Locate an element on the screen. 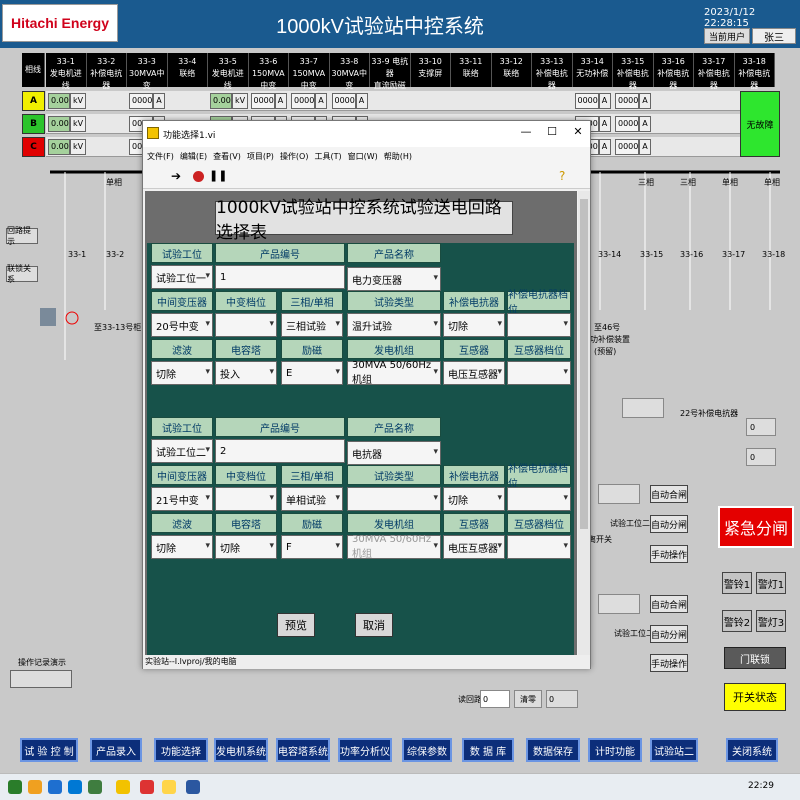 This screenshot has height=800, width=800. vertical-scrollbar is located at coordinates (584, 423).